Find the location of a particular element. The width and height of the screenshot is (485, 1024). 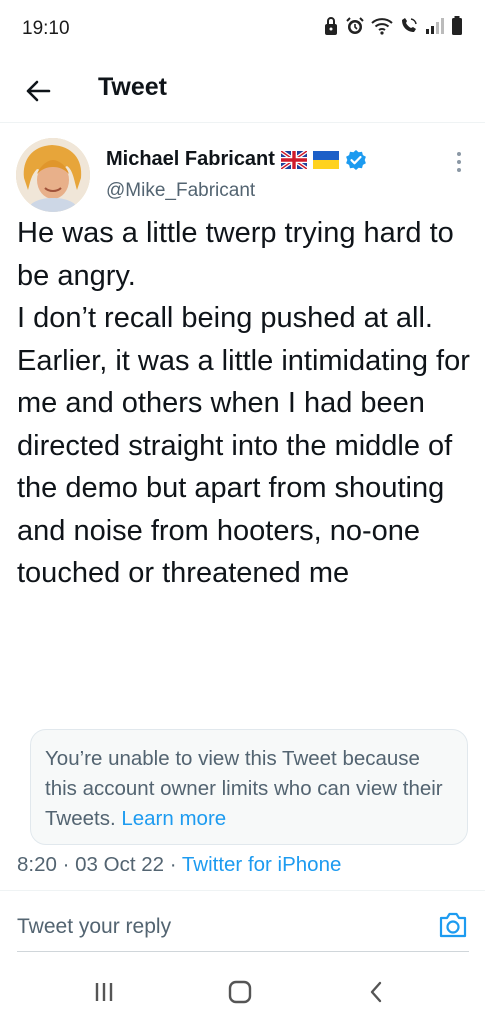

author-name-row: Michael Fabricant is located at coordinates (236, 159).